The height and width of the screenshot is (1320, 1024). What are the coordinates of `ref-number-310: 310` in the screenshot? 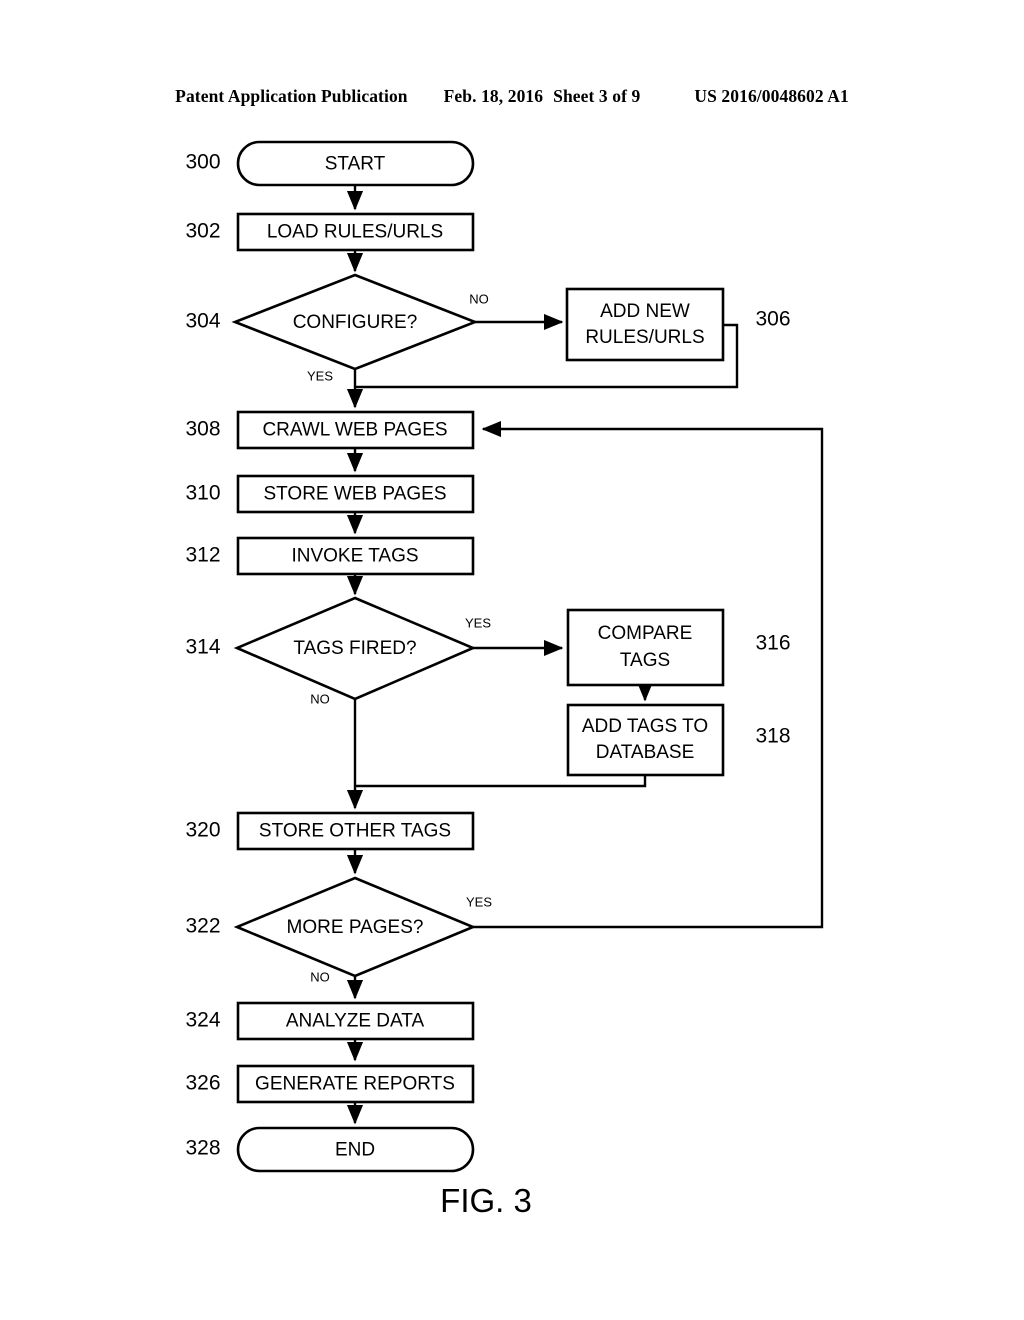 It's located at (202, 493).